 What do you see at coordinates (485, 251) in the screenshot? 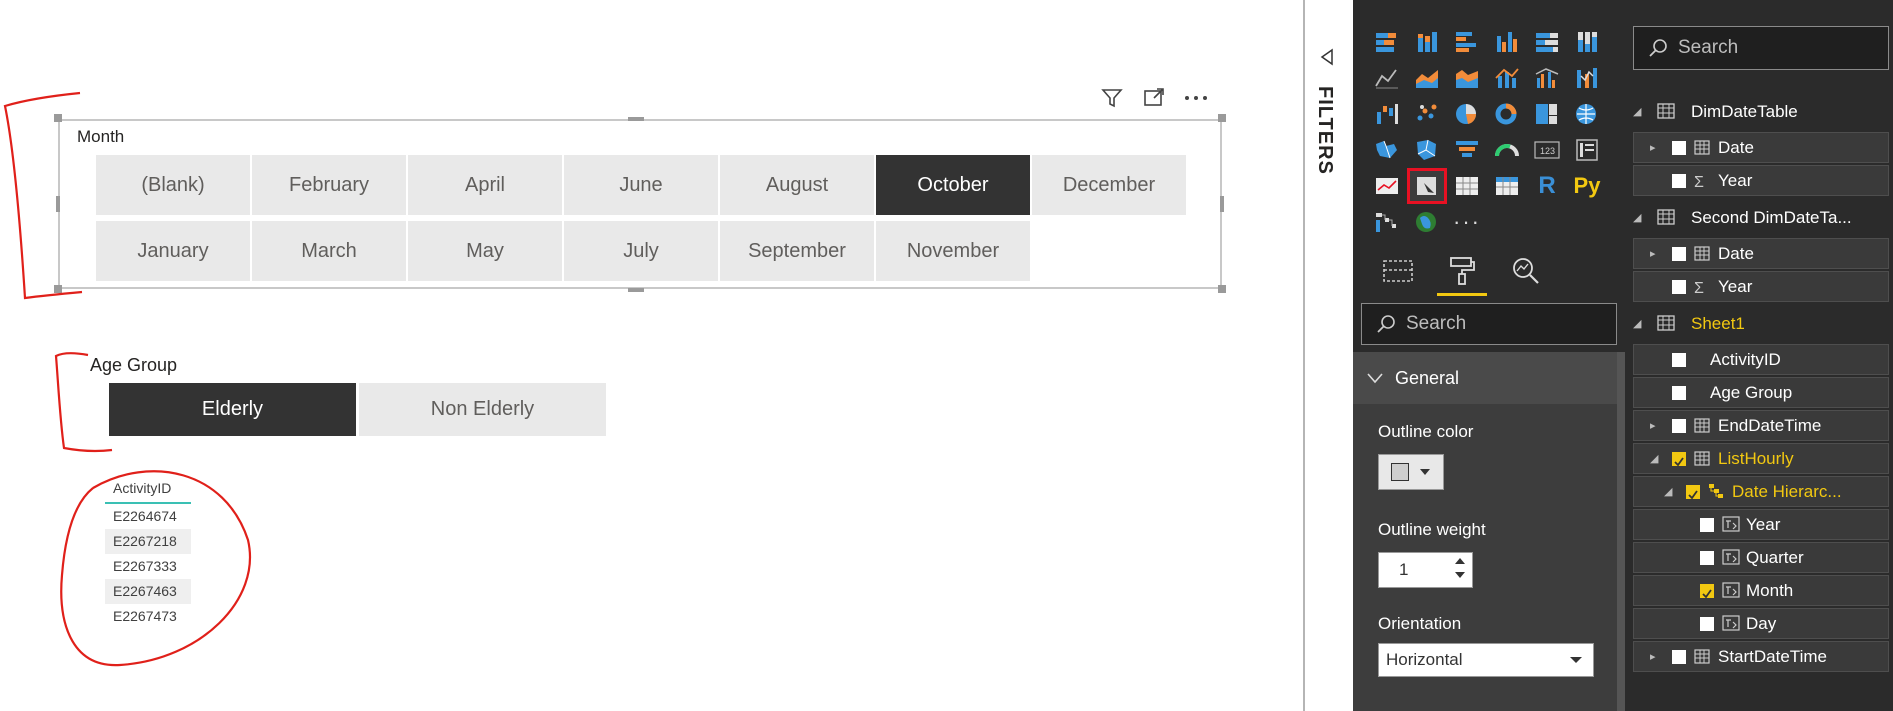
I see `month-tile: May` at bounding box center [485, 251].